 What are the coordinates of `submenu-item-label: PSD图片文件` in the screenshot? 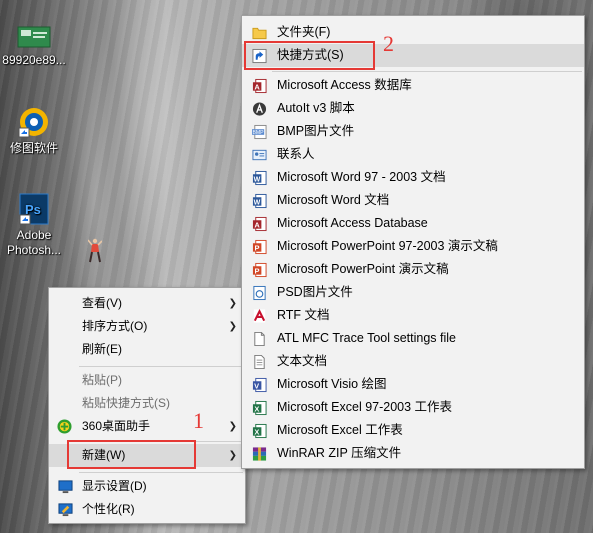 It's located at (315, 292).